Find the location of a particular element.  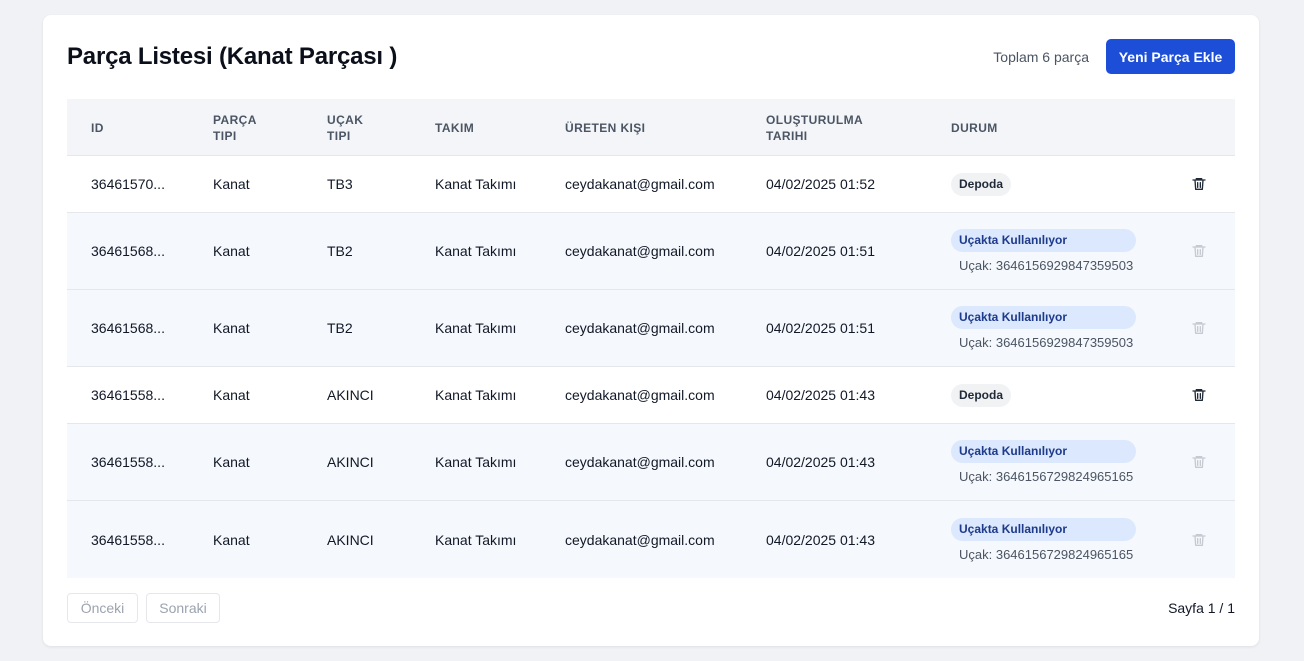

created-date: 04/02/2025 01:52 is located at coordinates (820, 184).